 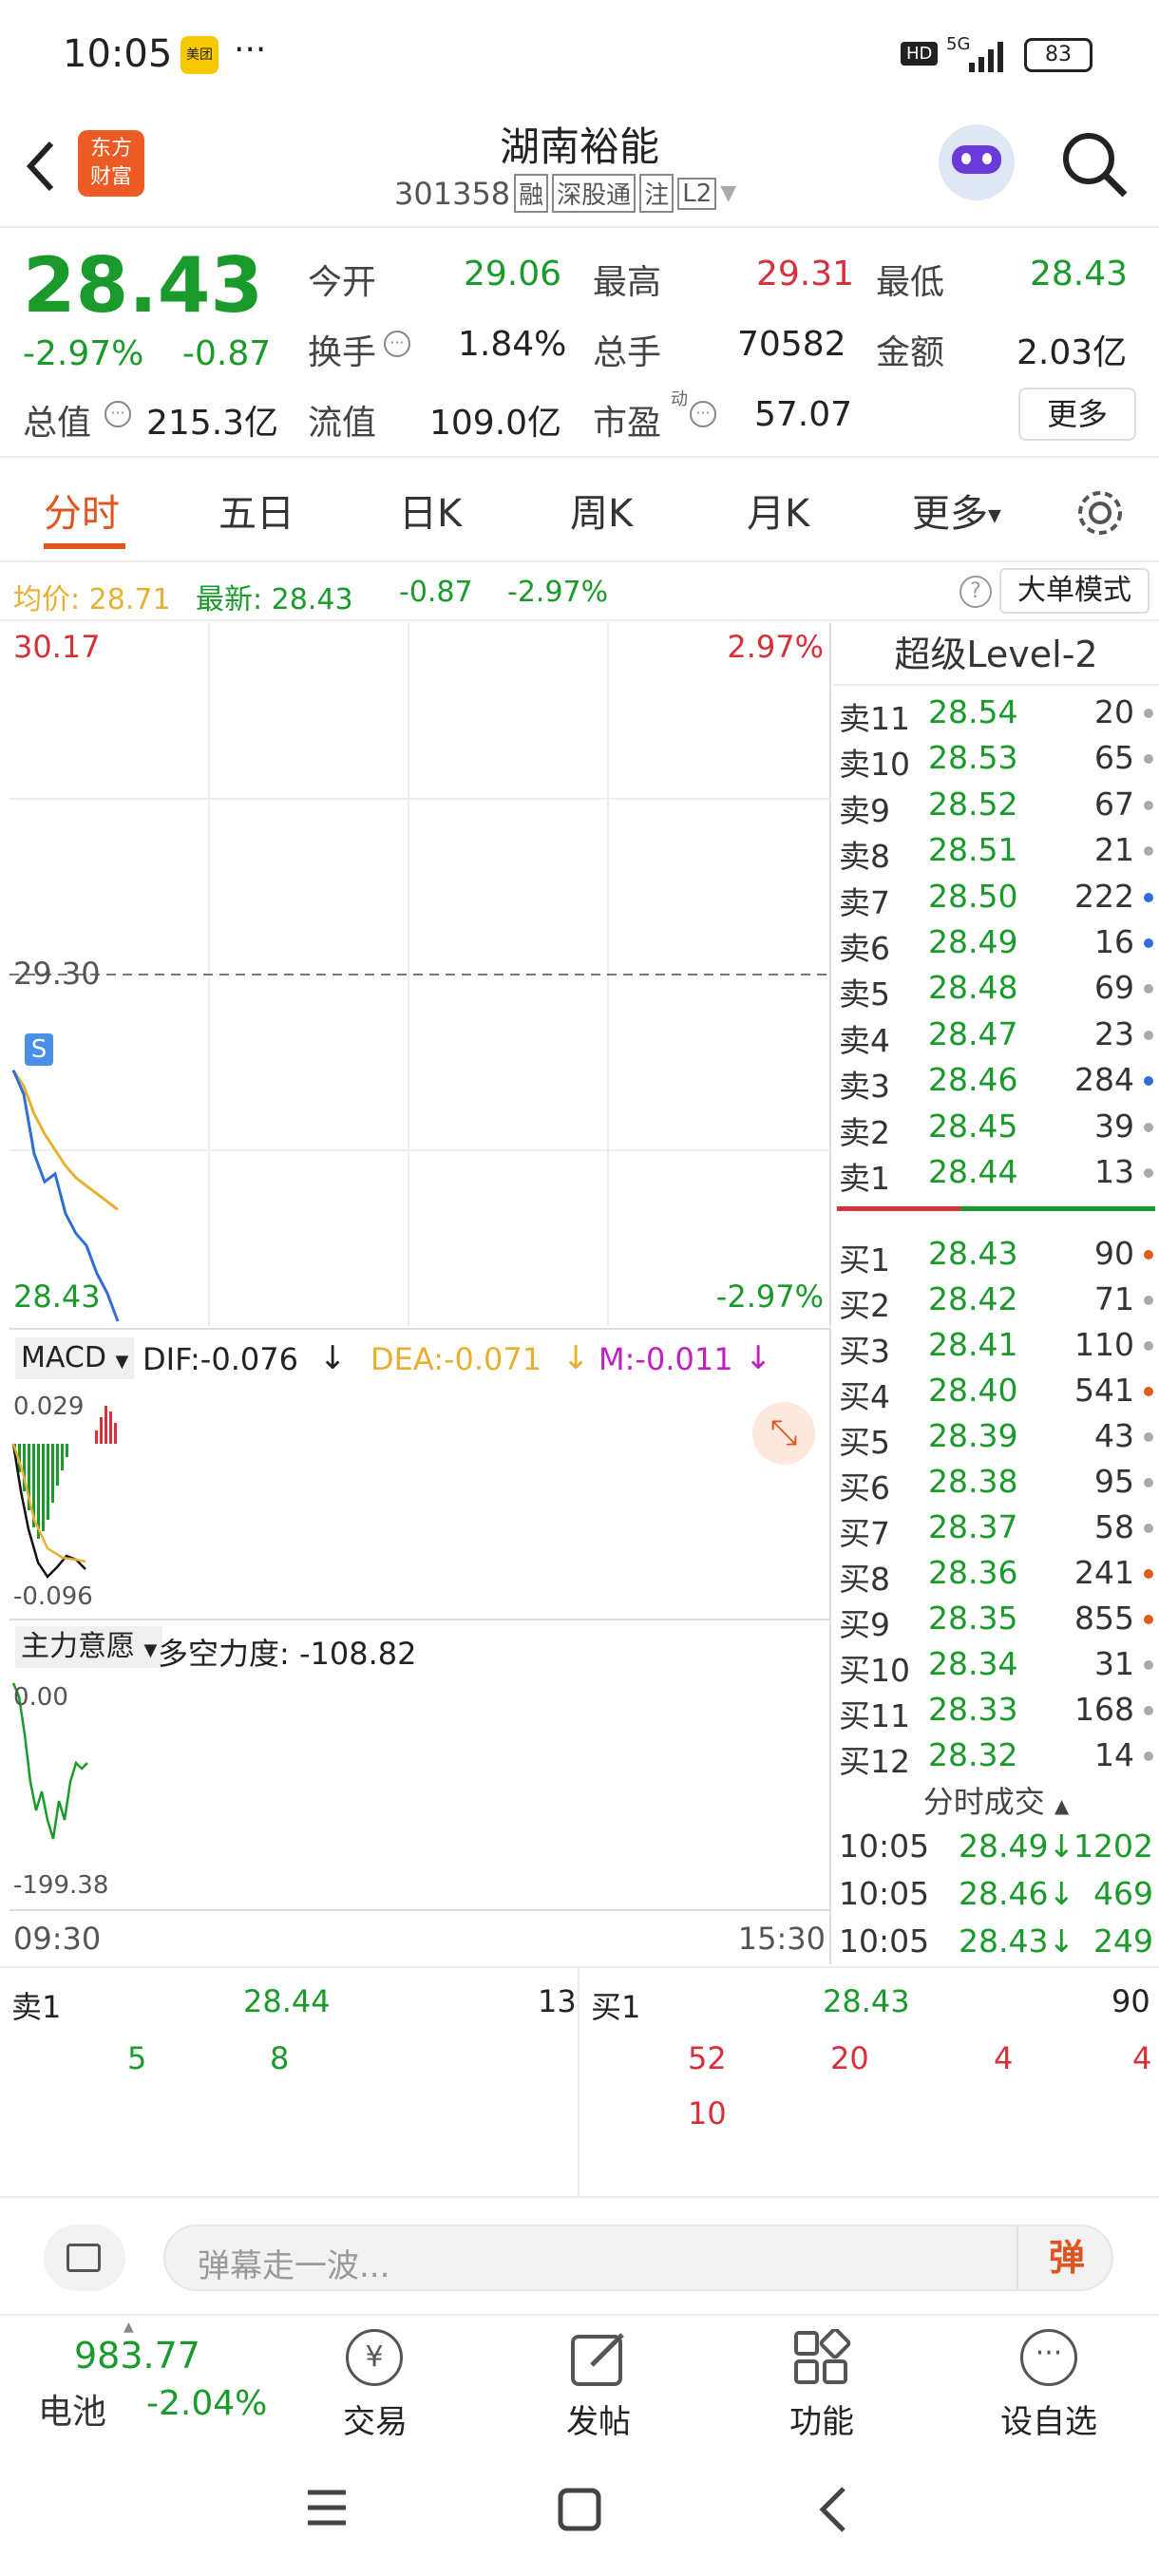 What do you see at coordinates (118, 54) in the screenshot?
I see `clock: 10:05` at bounding box center [118, 54].